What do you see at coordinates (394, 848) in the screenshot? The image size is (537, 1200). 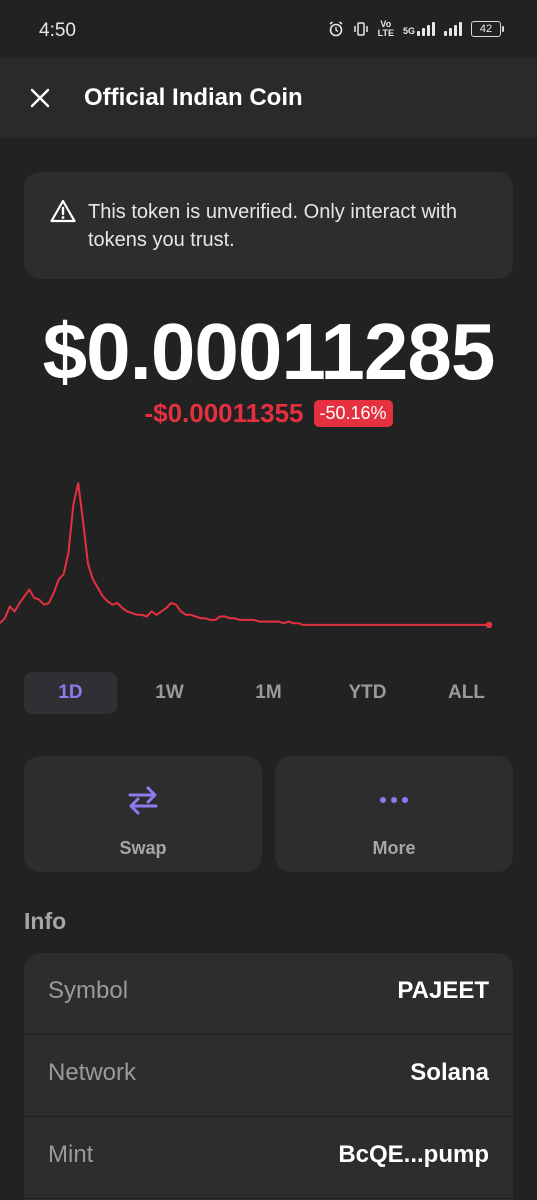 I see `more-label: More` at bounding box center [394, 848].